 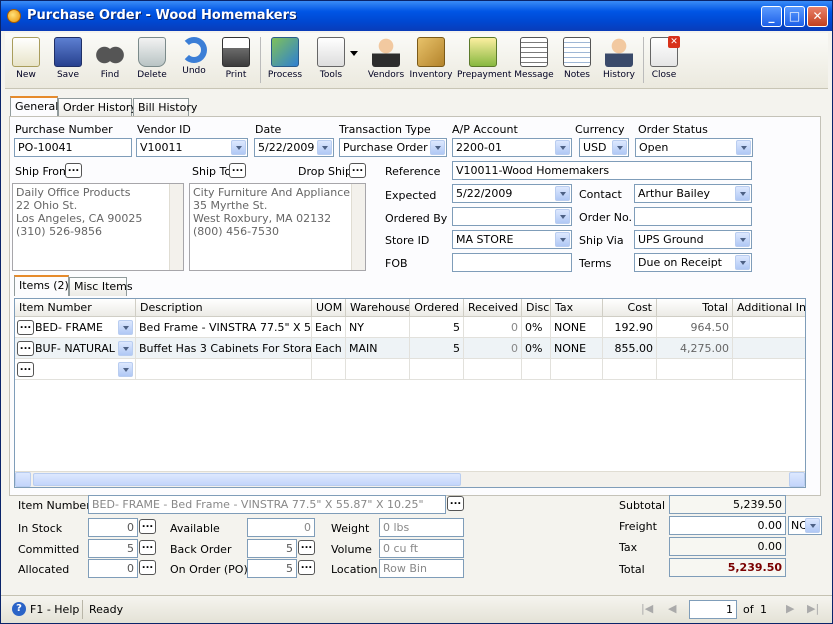 I want to click on column-header-uom: UOM, so click(x=329, y=308).